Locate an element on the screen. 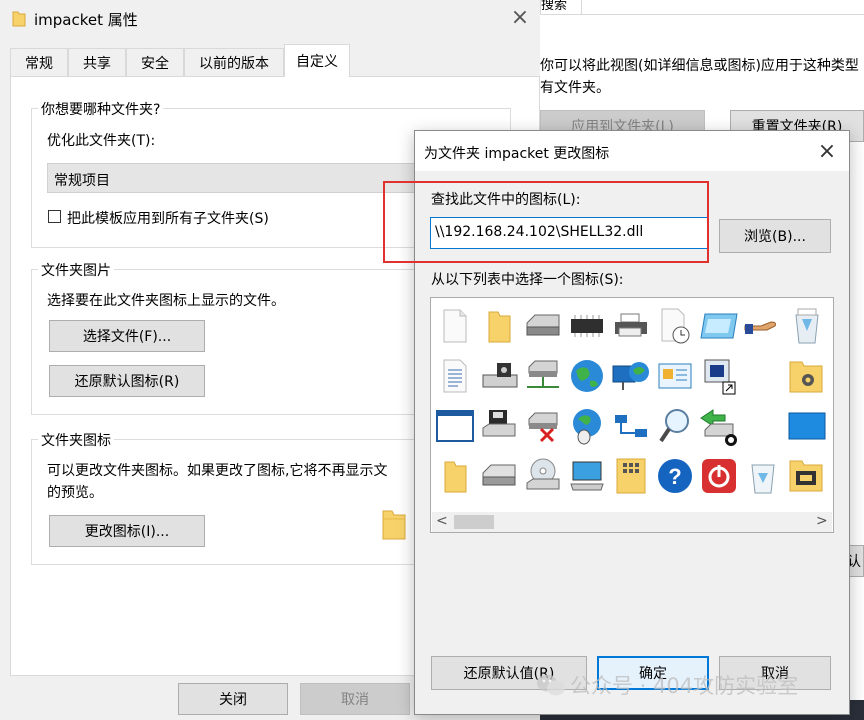  optimize-label: 优化此文件夹(T): is located at coordinates (101, 141).